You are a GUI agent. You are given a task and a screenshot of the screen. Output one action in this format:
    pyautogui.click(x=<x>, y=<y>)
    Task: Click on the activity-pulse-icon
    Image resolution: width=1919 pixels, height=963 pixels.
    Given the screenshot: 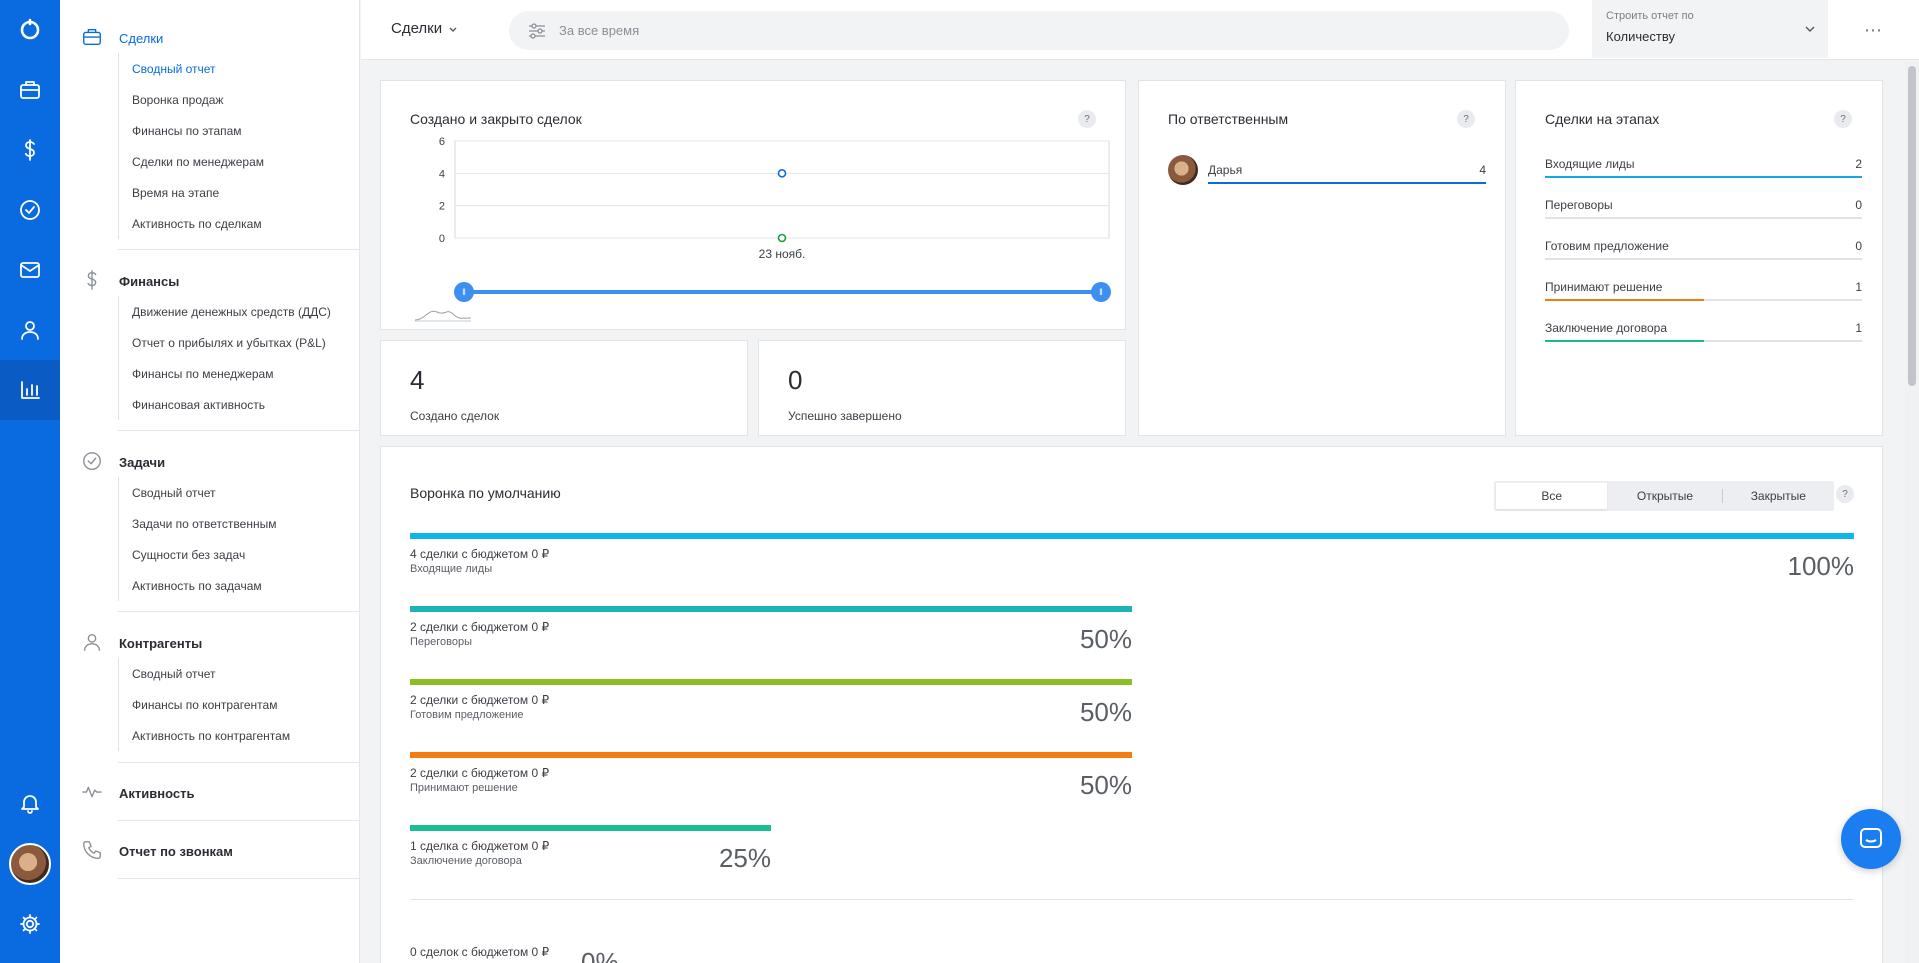 What is the action you would take?
    pyautogui.click(x=92, y=792)
    